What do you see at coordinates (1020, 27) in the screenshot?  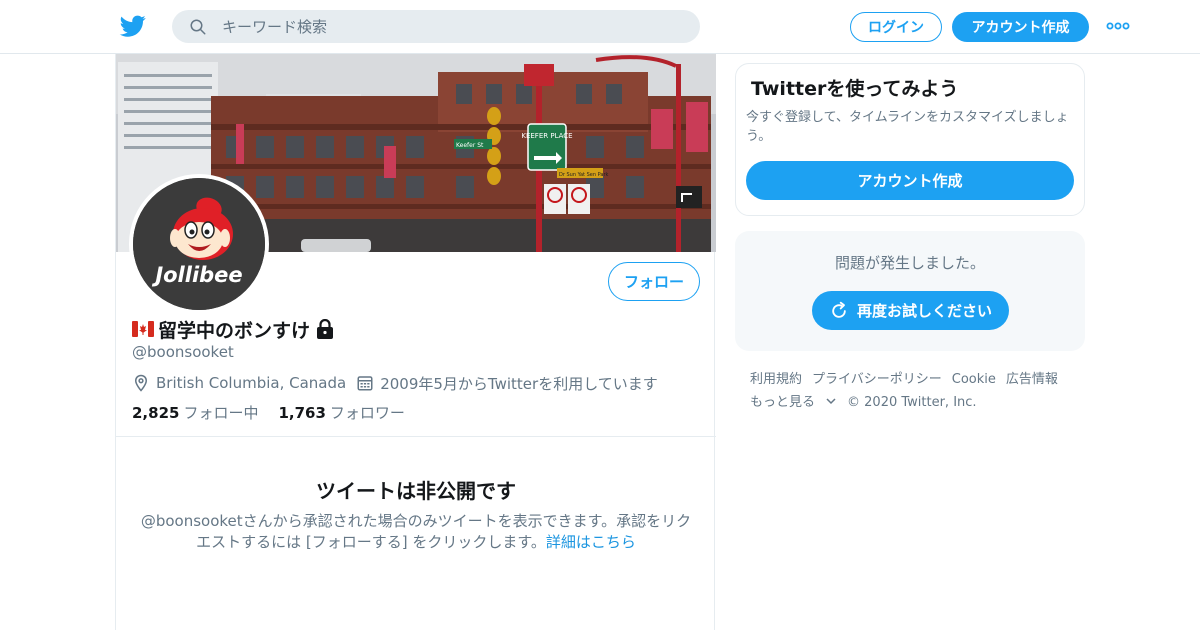 I see `signup-button: アカウント作成` at bounding box center [1020, 27].